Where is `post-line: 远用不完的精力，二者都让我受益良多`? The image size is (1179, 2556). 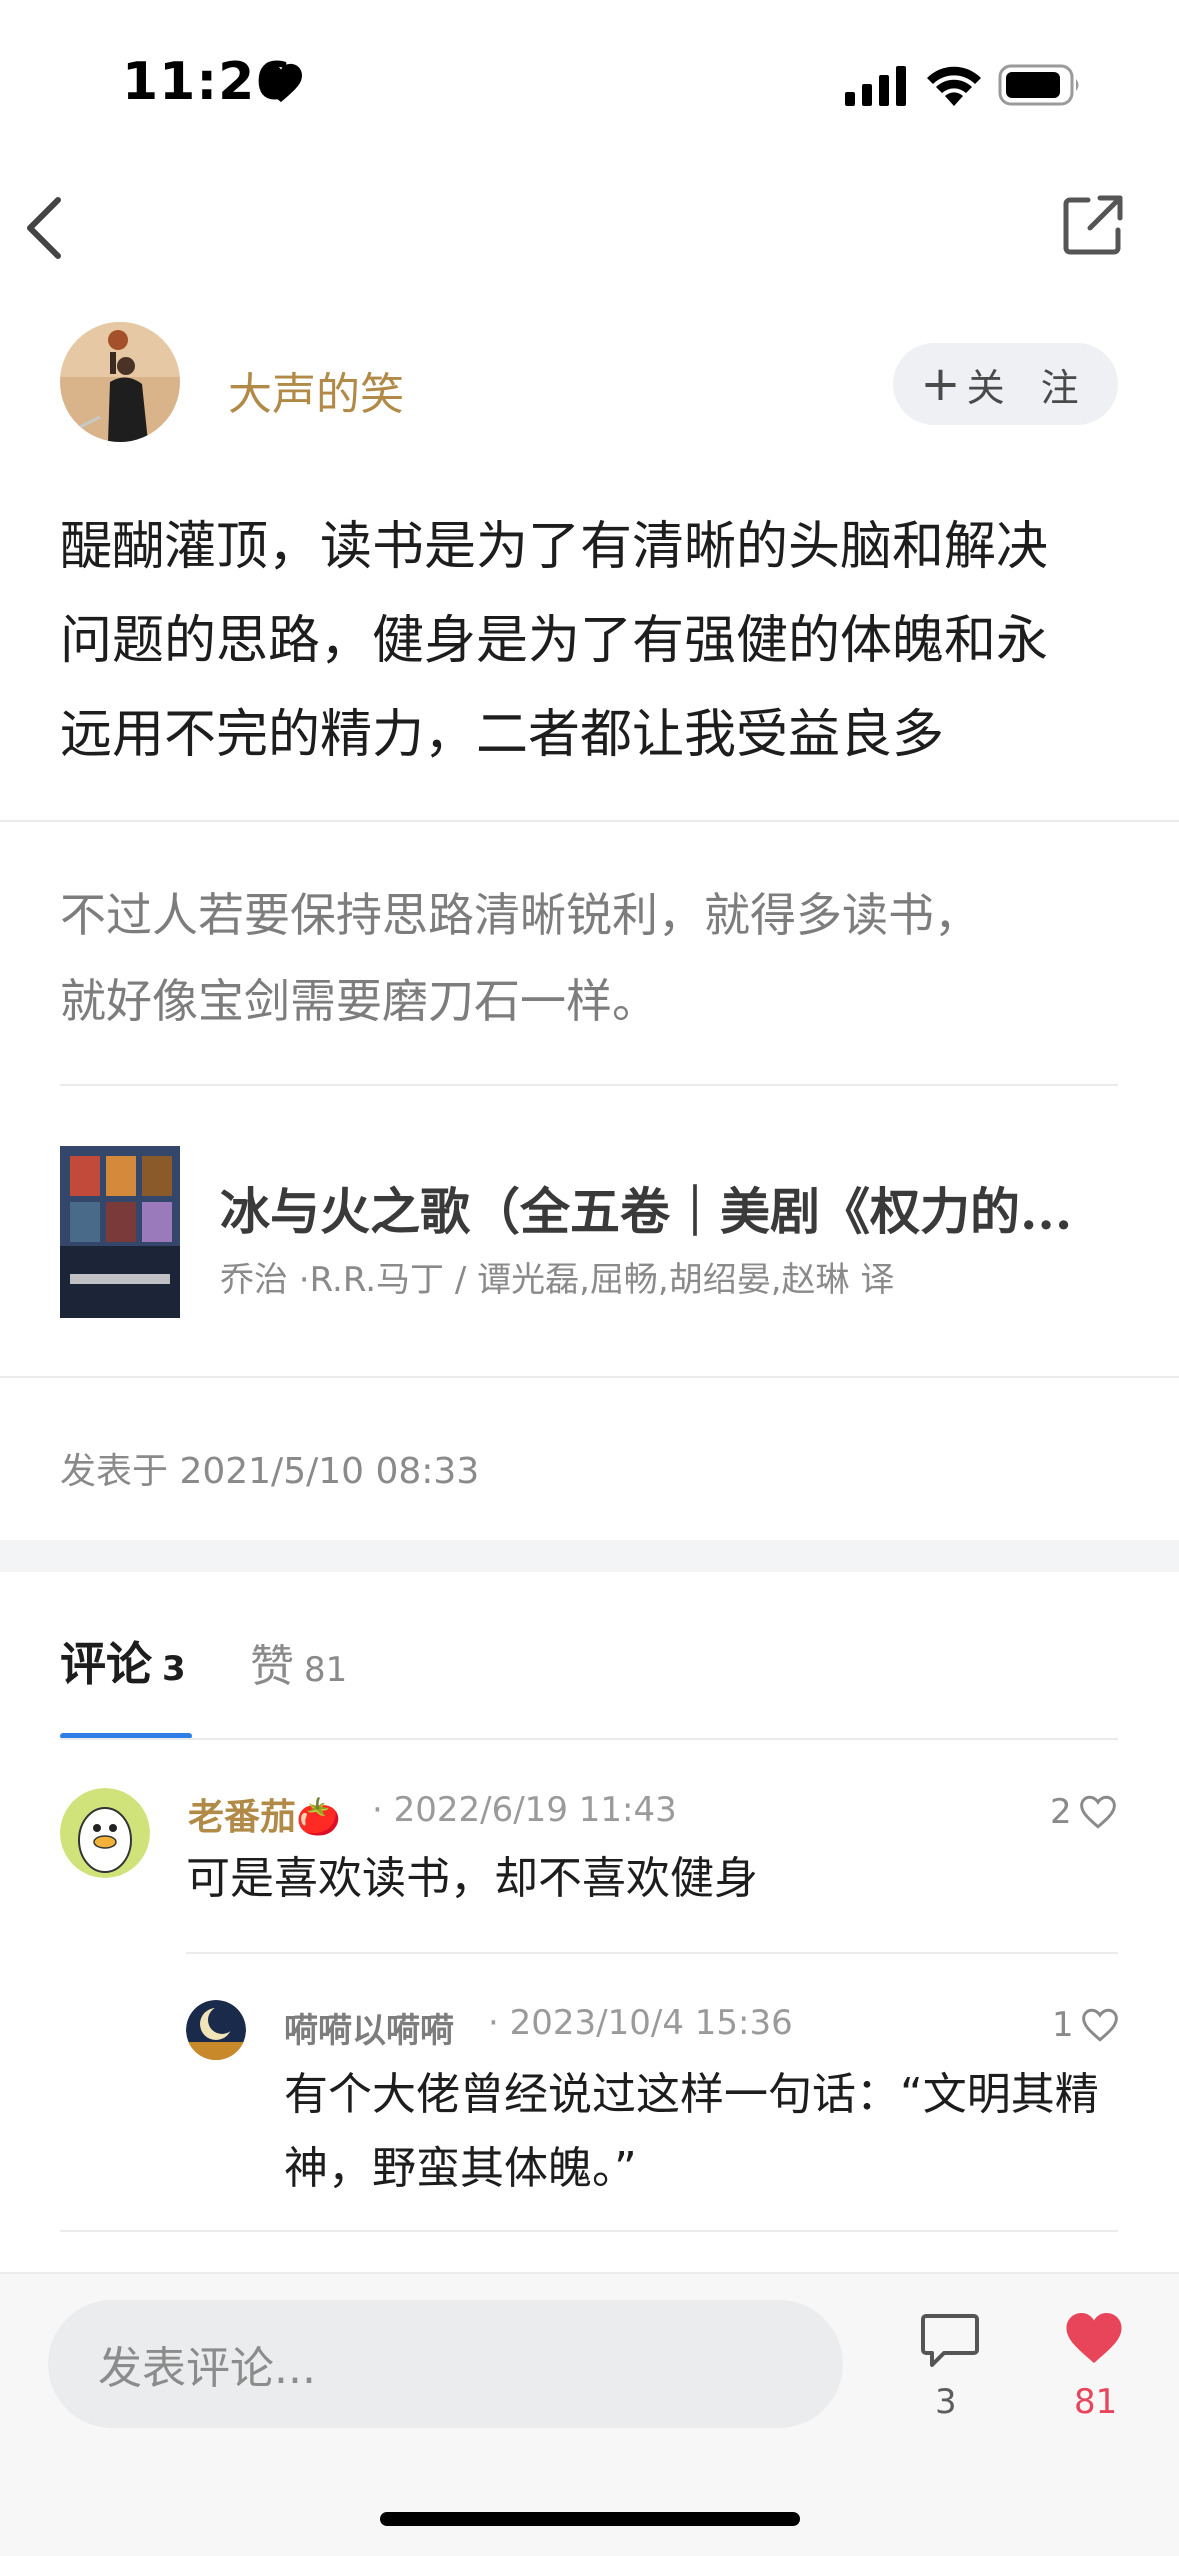
post-line: 远用不完的精力，二者都让我受益良多 is located at coordinates (502, 735).